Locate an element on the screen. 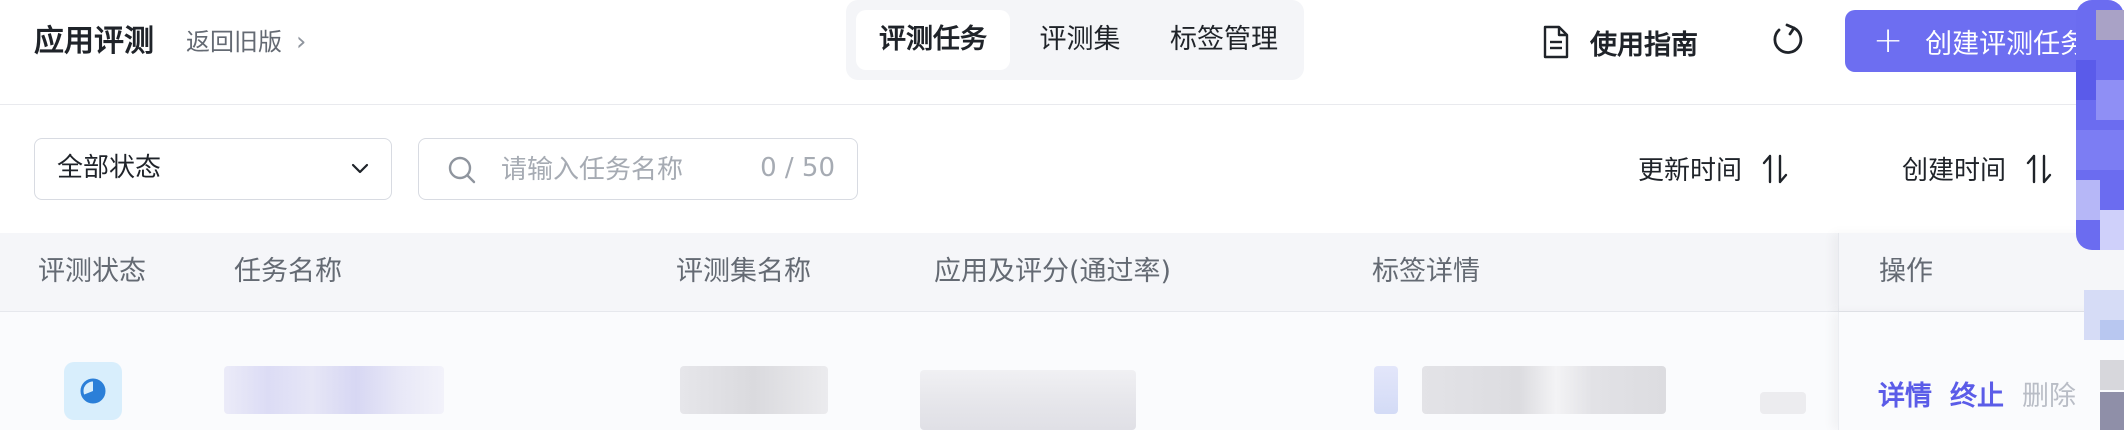  back-to-old-version-link: 返回旧版 › is located at coordinates (246, 42).